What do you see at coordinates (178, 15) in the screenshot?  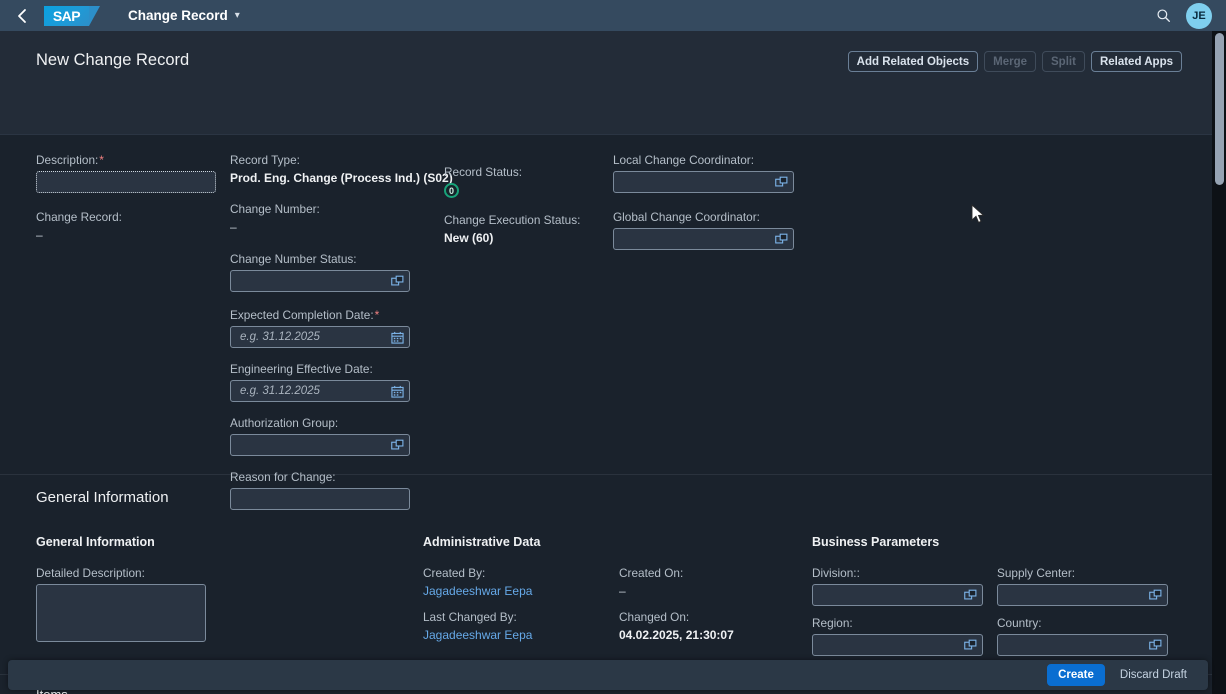 I see `app-title: Change Record` at bounding box center [178, 15].